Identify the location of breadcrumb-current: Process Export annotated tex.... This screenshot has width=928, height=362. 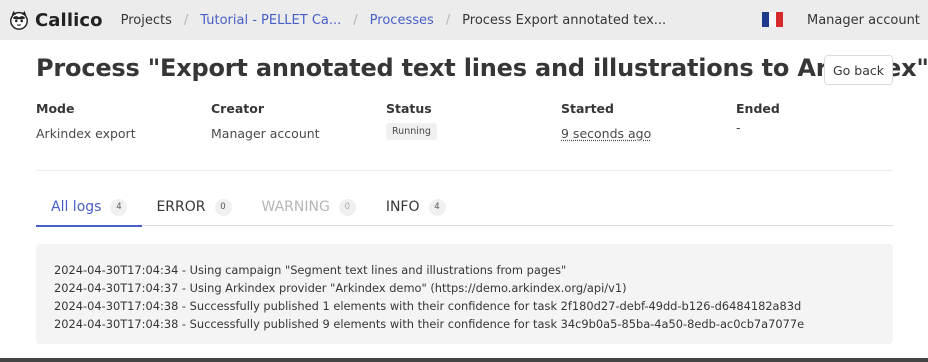
(564, 20).